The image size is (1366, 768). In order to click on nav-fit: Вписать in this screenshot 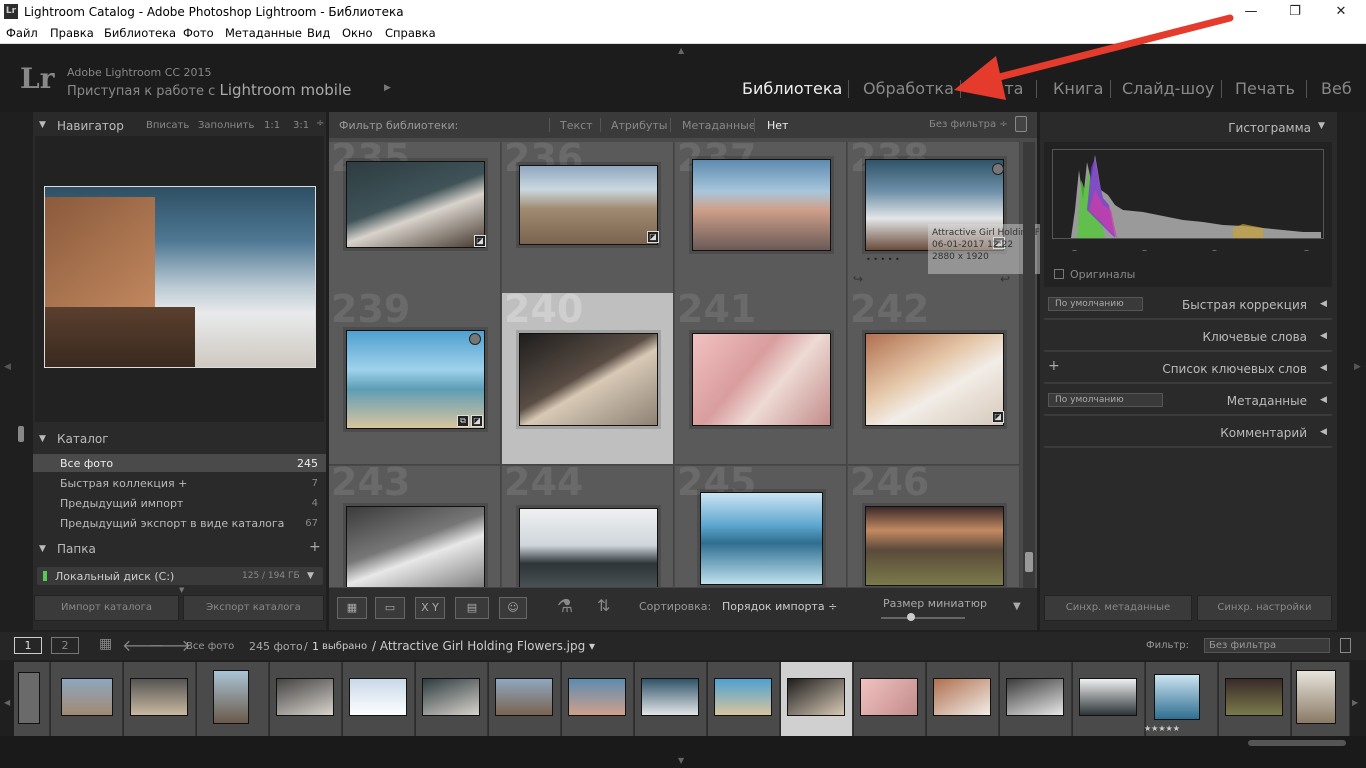, I will do `click(167, 125)`.